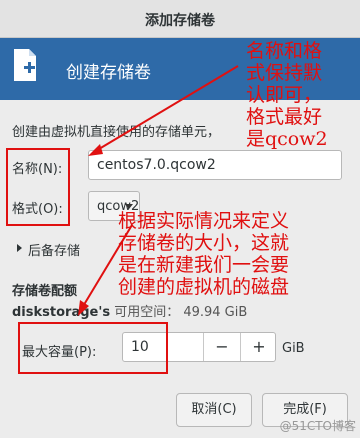  What do you see at coordinates (204, 254) in the screenshot?
I see `annotation-note-capacity: 根据实际情况来定义 存储卷的大小，这就 是在新建我们一会要 创建的虚拟机的磁盘` at bounding box center [204, 254].